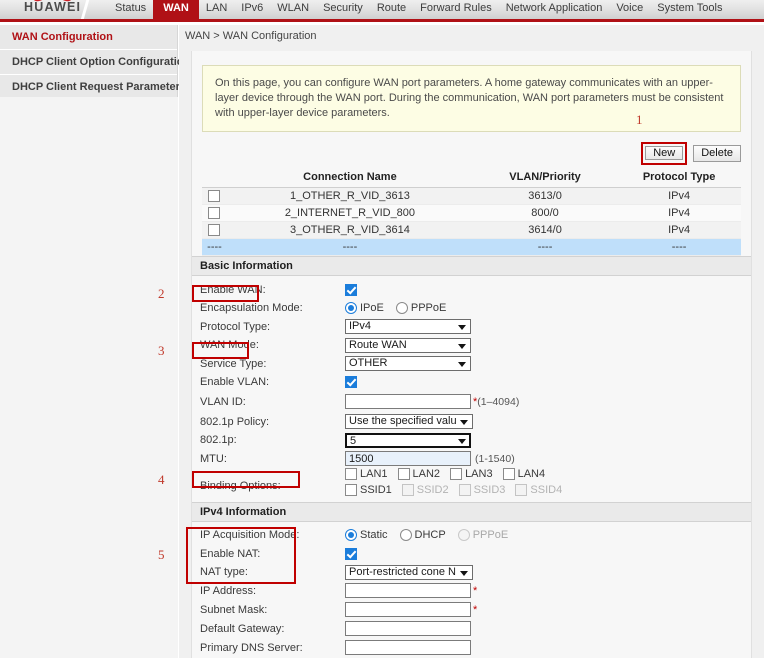  What do you see at coordinates (471, 511) in the screenshot?
I see `section-ipv4-information: IPv4 Information` at bounding box center [471, 511].